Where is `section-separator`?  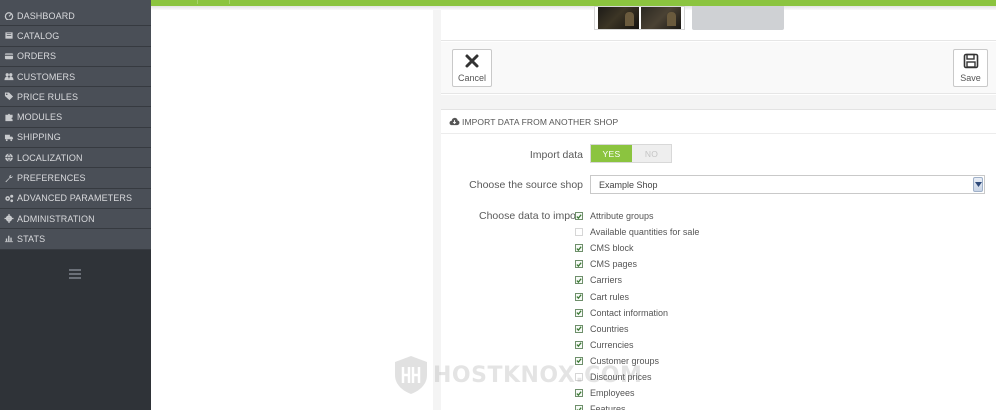
section-separator is located at coordinates (718, 102).